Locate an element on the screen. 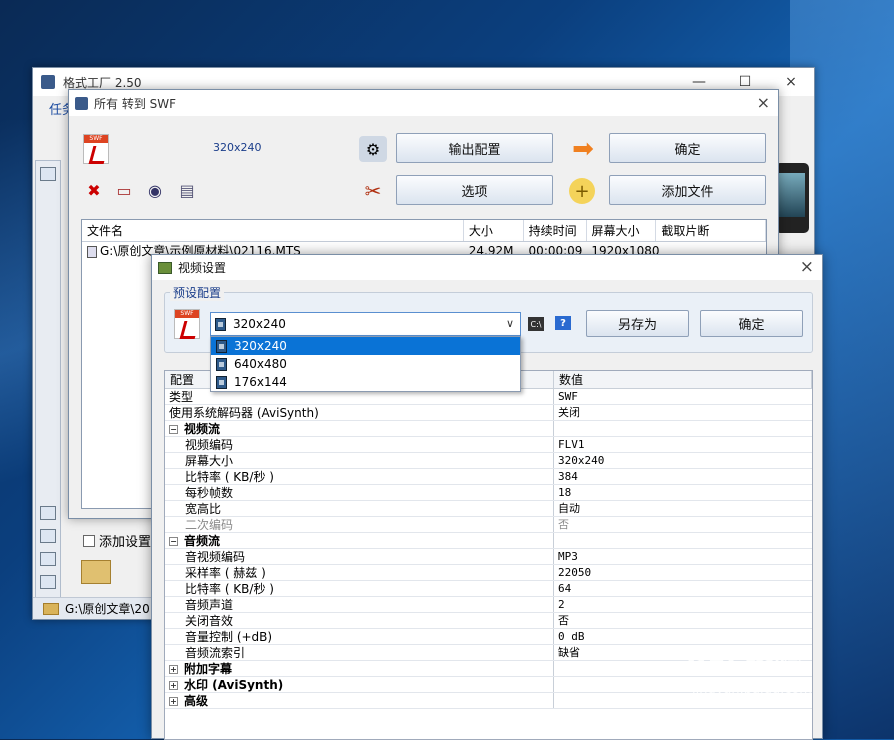 The width and height of the screenshot is (894, 740). property-row: 关闭音效 否 is located at coordinates (488, 621).